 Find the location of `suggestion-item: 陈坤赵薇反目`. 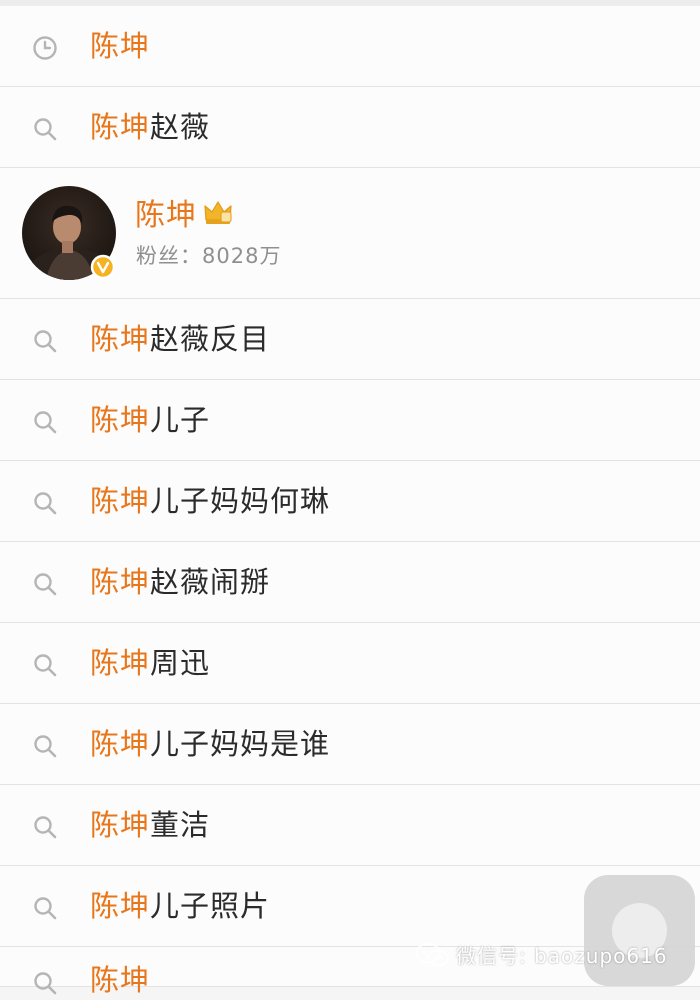

suggestion-item: 陈坤赵薇反目 is located at coordinates (350, 339).